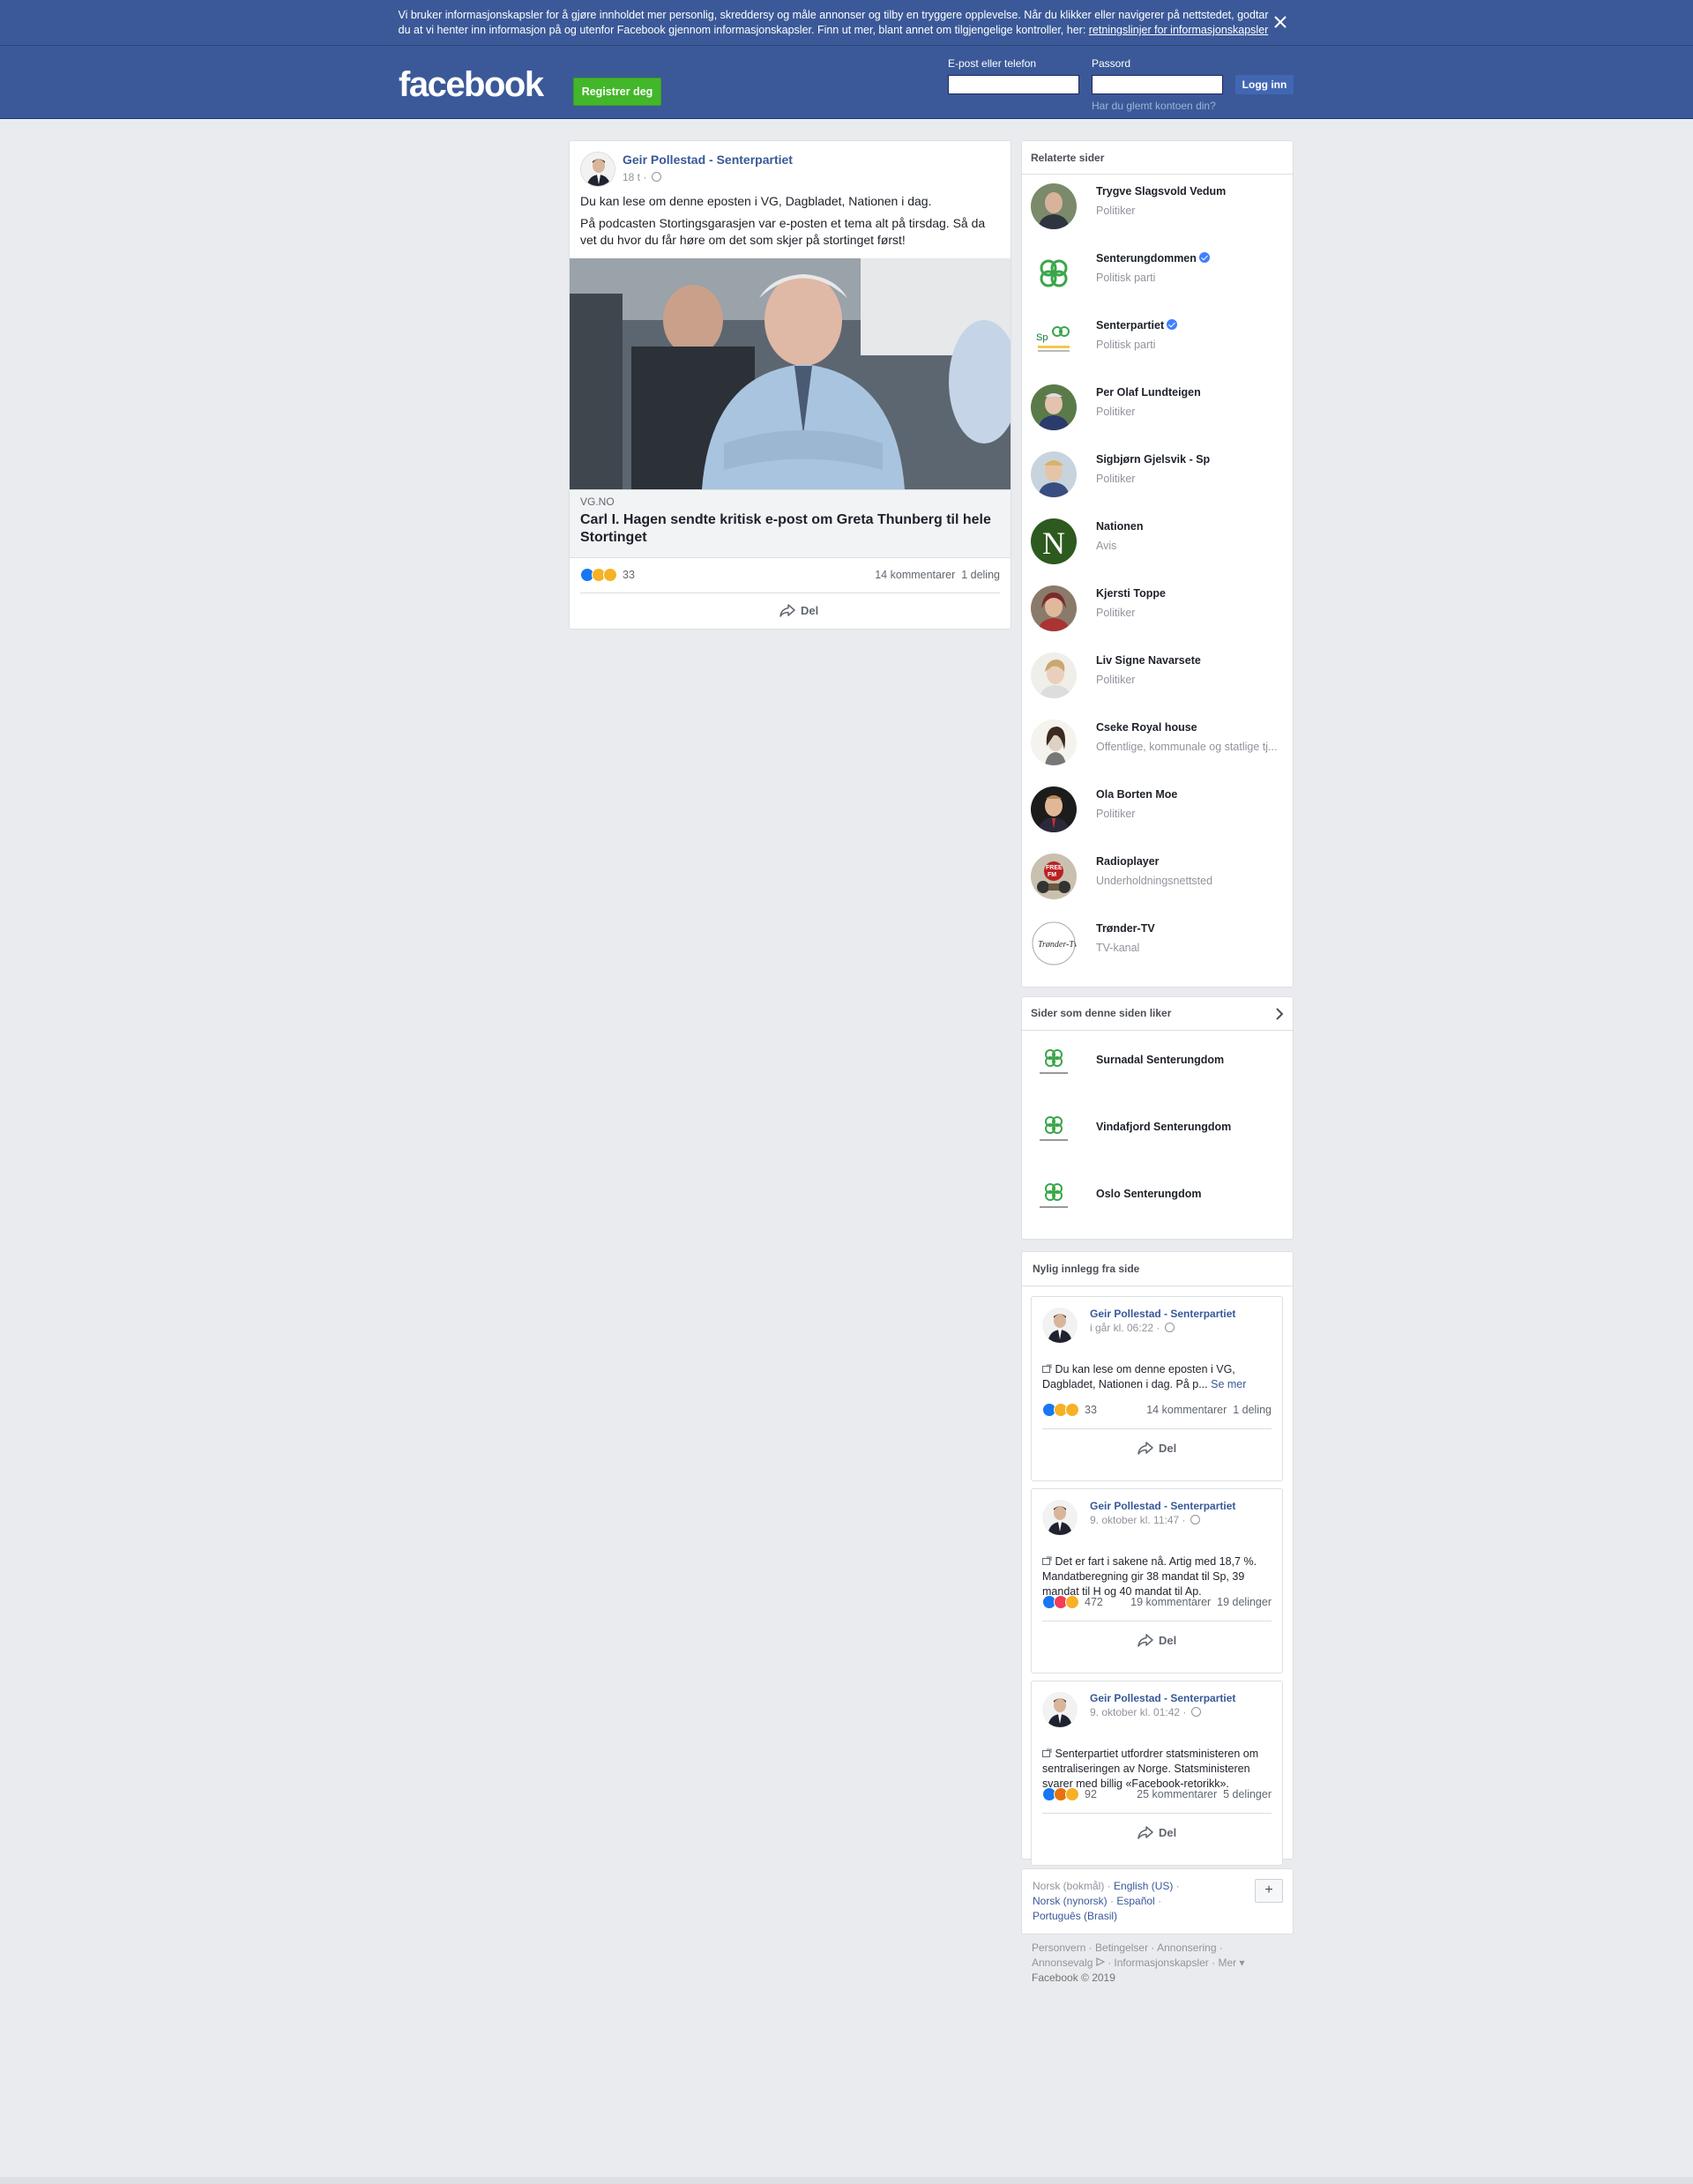  Describe the element at coordinates (1279, 1014) in the screenshot. I see `chevron-right-icon` at that location.